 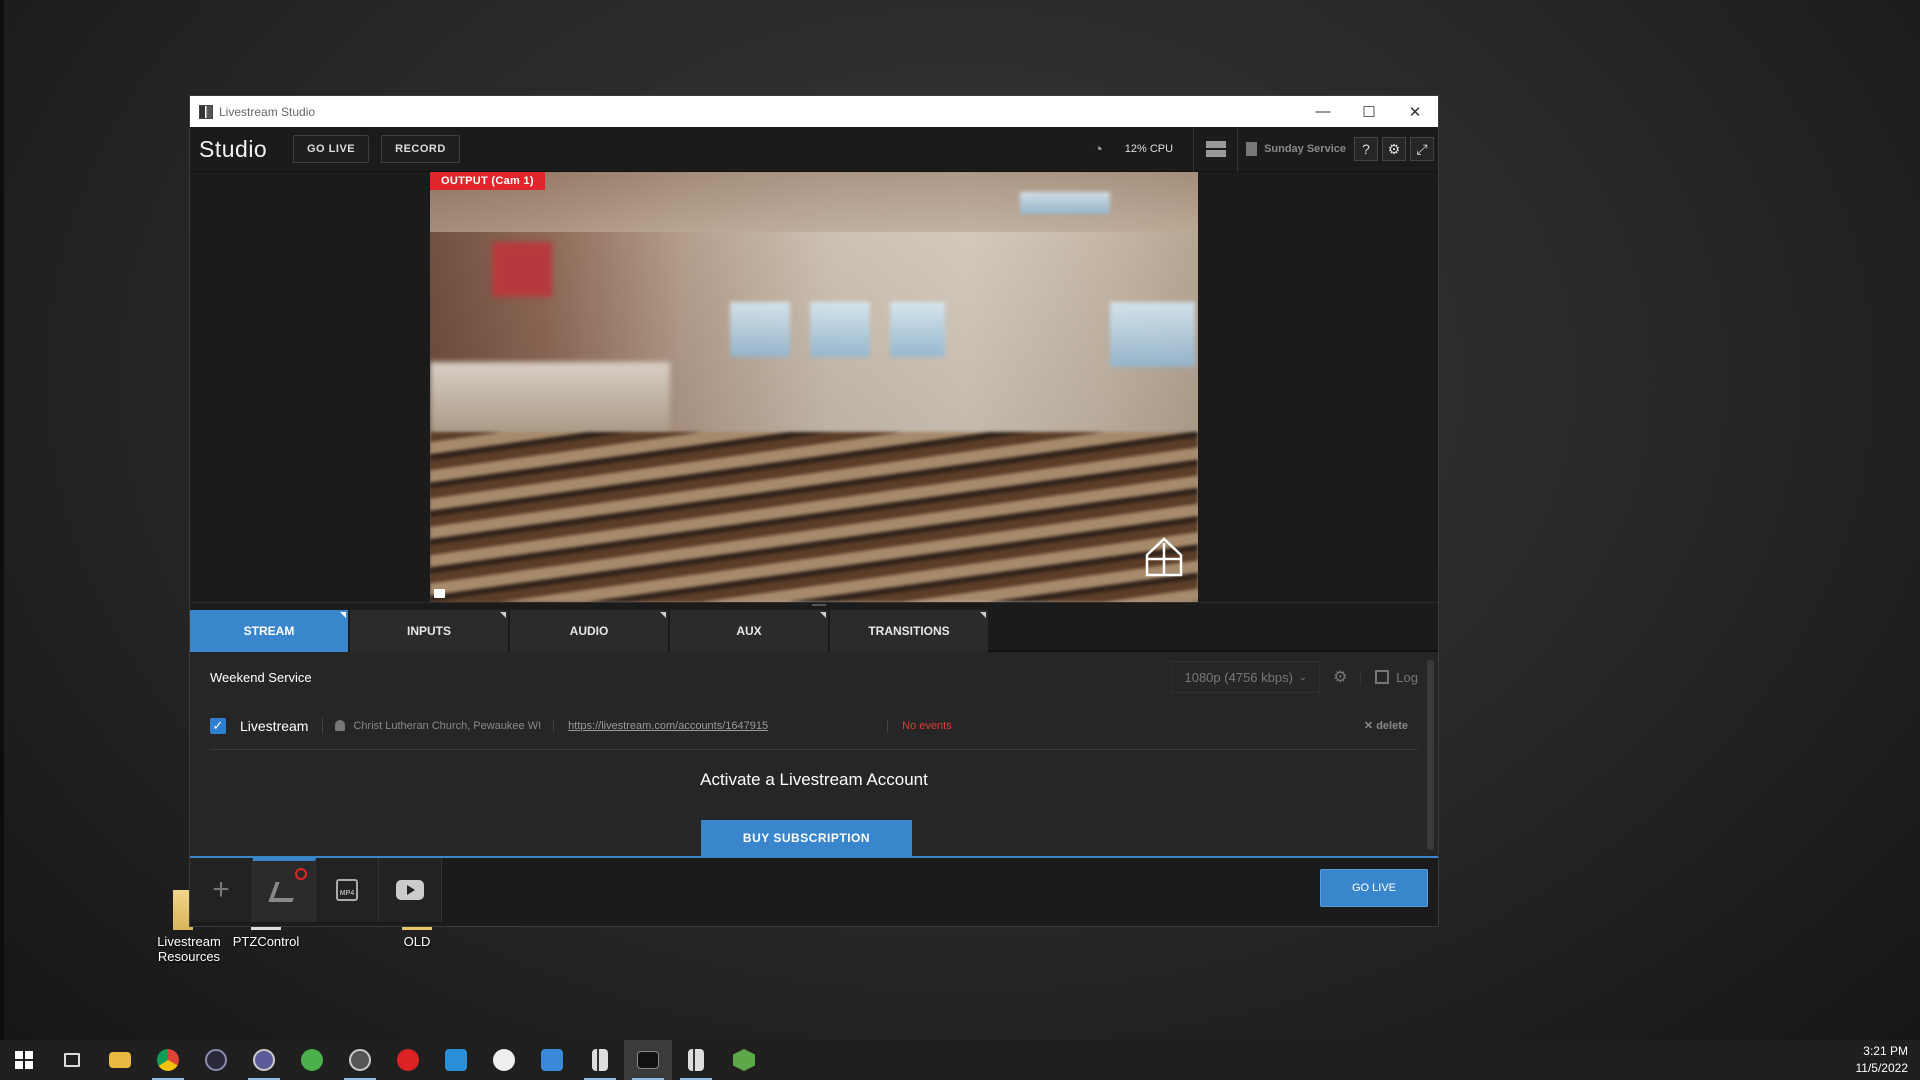 I want to click on destinations-bar: + MP4 GO LIVE, so click(x=814, y=889).